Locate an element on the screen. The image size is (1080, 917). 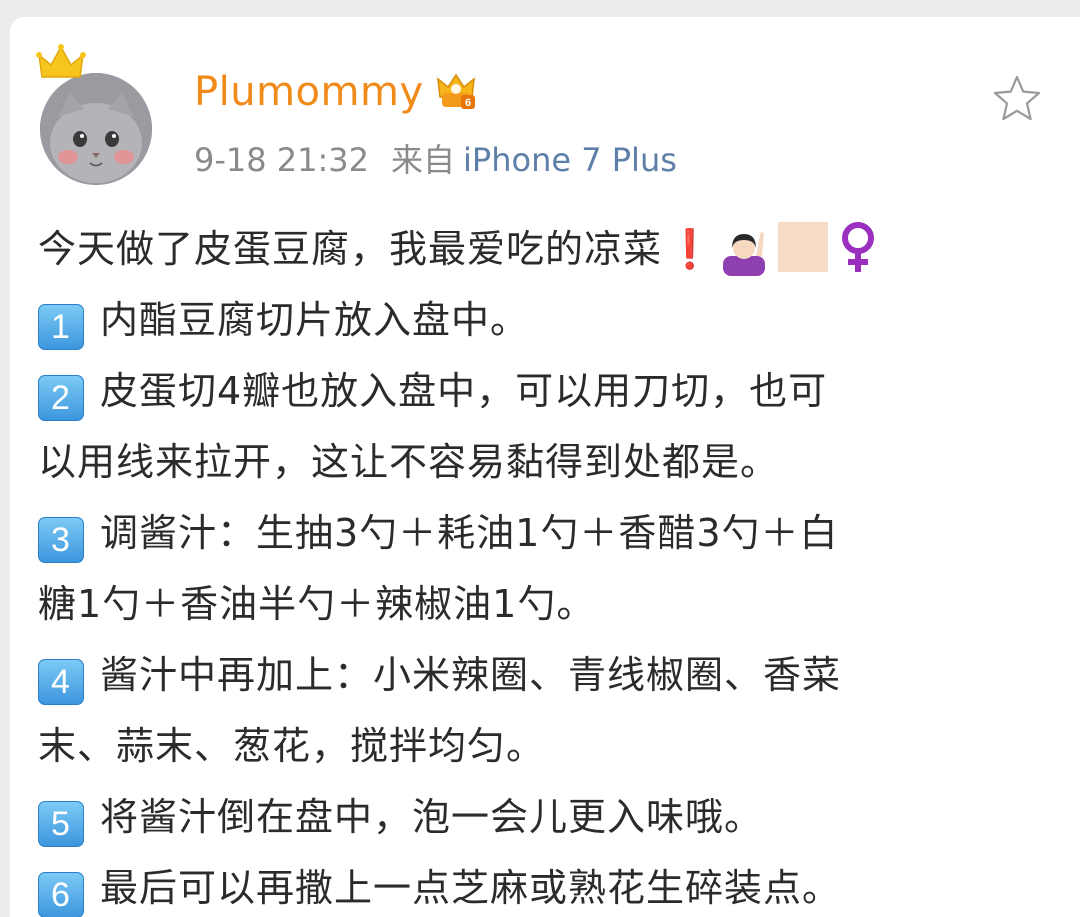
step-text: 调酱汁：生抽3勺＋耗油1勺＋香醋3勺＋白 is located at coordinates (469, 533).